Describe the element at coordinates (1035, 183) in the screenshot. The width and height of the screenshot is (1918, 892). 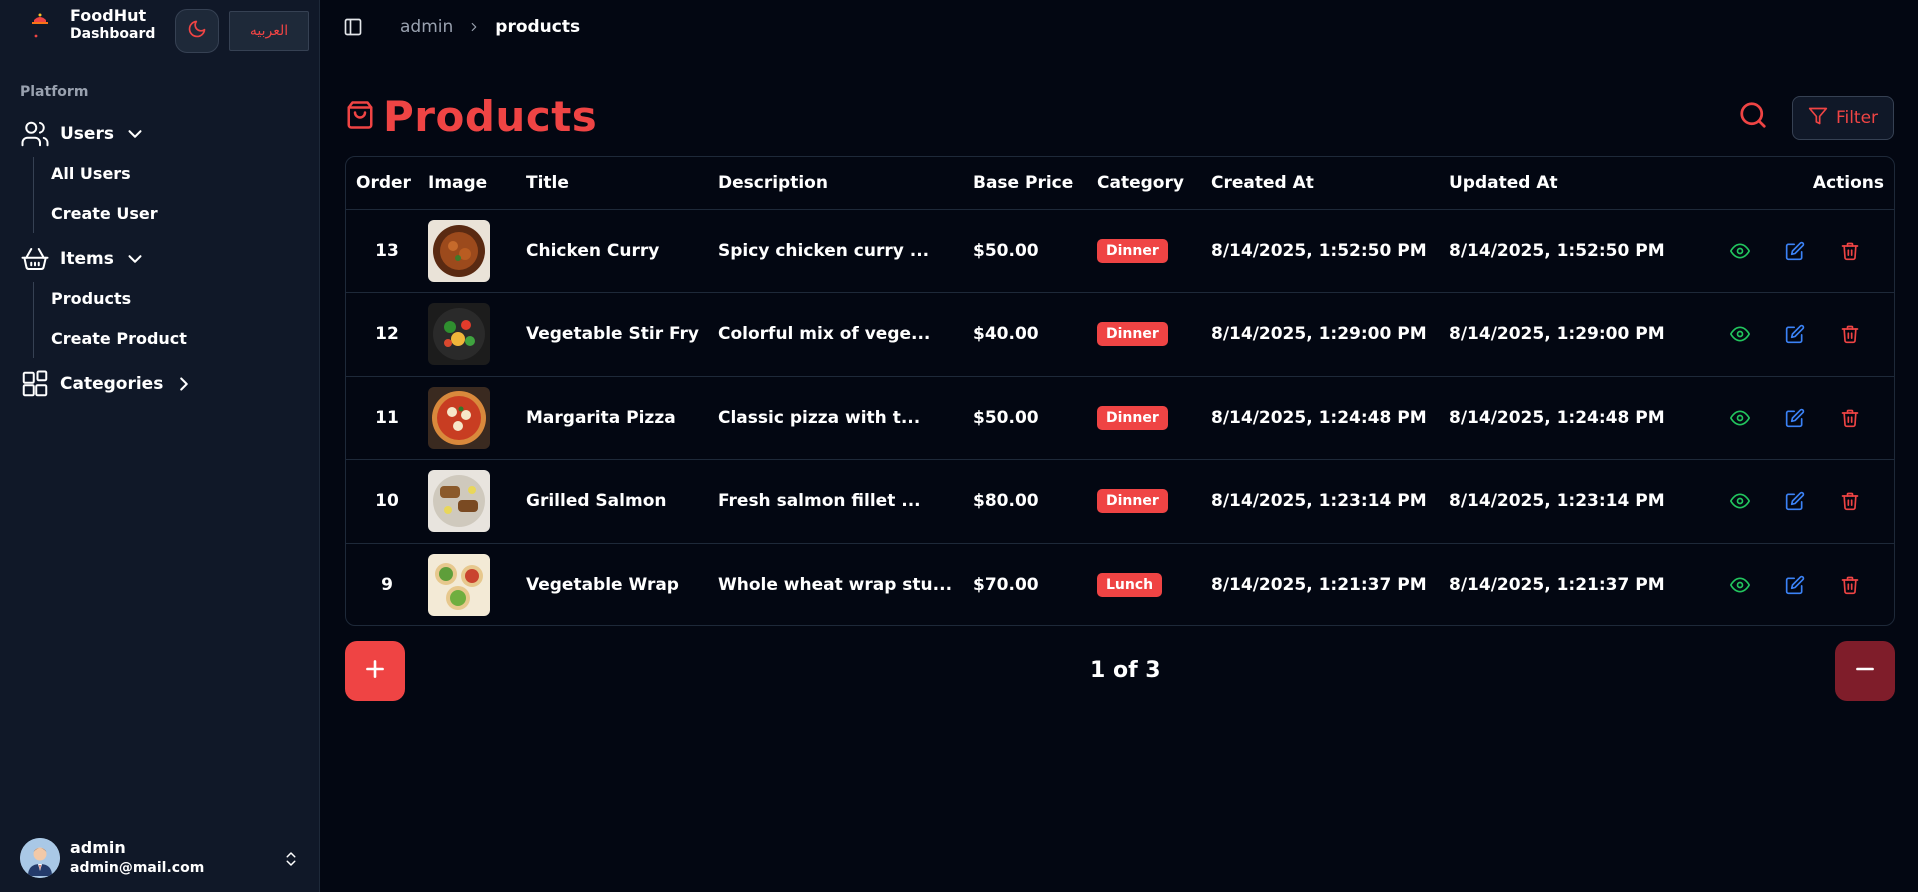
I see `column-header-base-price: Base Price` at that location.